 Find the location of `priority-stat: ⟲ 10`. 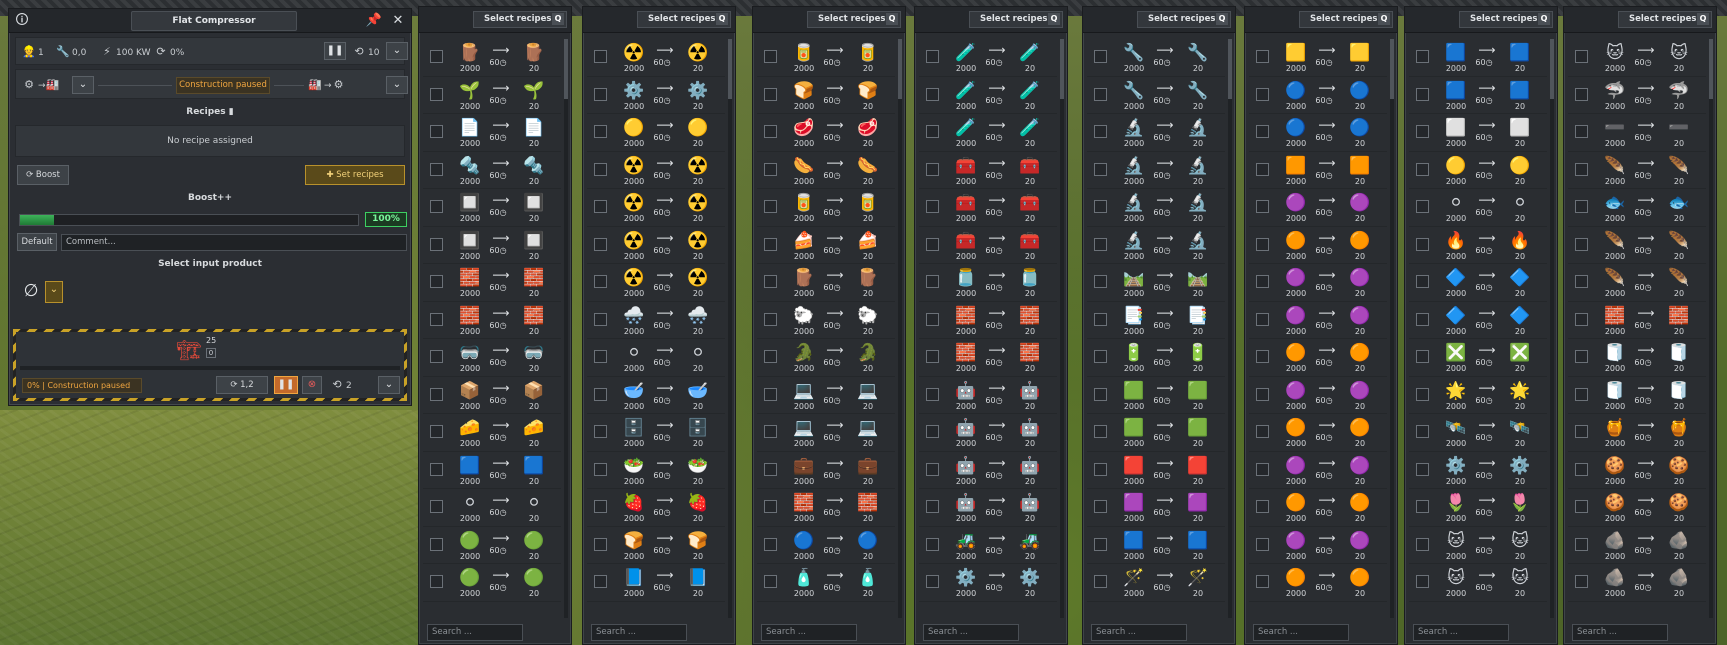

priority-stat: ⟲ 10 is located at coordinates (365, 52).